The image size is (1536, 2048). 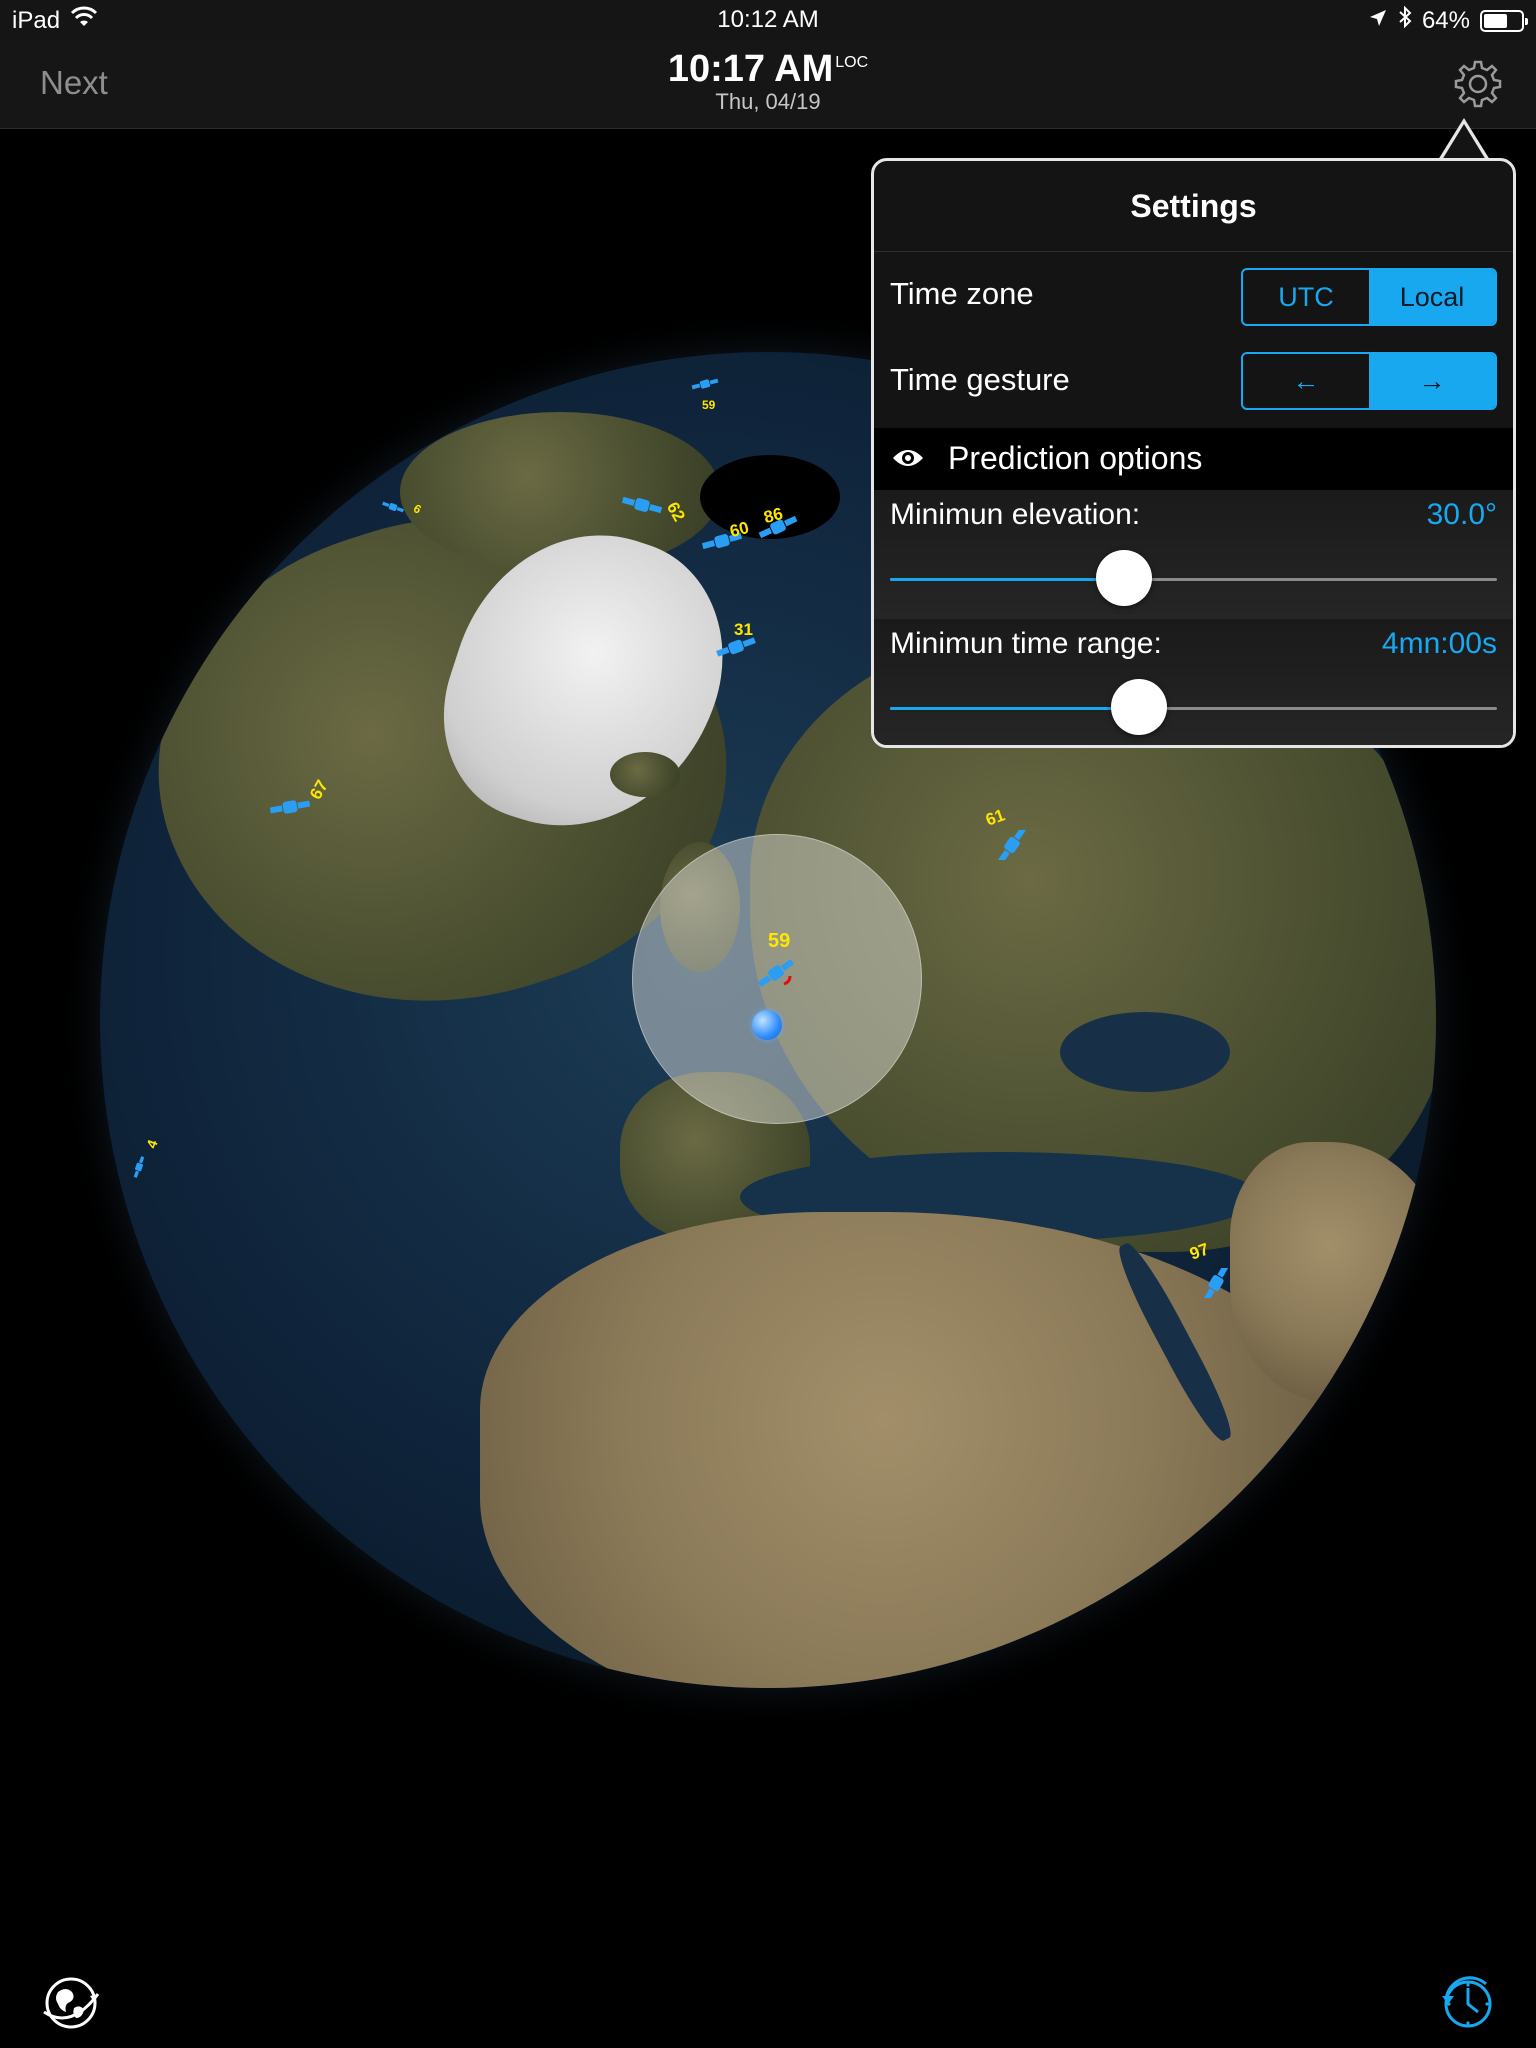 I want to click on time-zone-label: Time zone, so click(x=962, y=293).